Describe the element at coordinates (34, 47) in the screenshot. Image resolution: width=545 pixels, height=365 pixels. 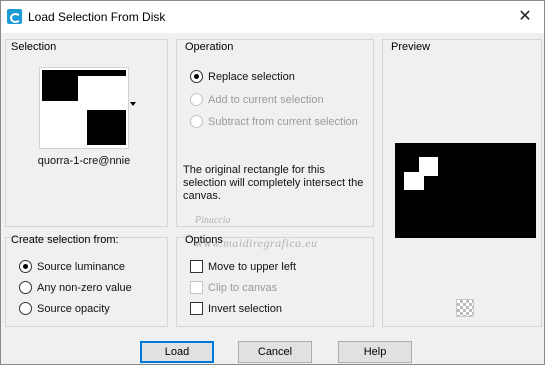
I see `selection-group-label: Selection` at that location.